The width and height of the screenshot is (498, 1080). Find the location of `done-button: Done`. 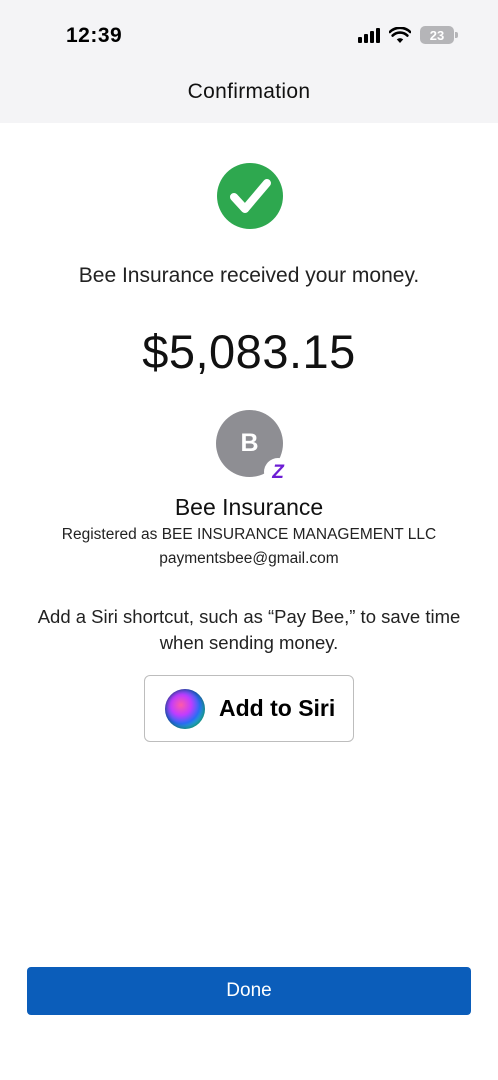

done-button: Done is located at coordinates (249, 991).